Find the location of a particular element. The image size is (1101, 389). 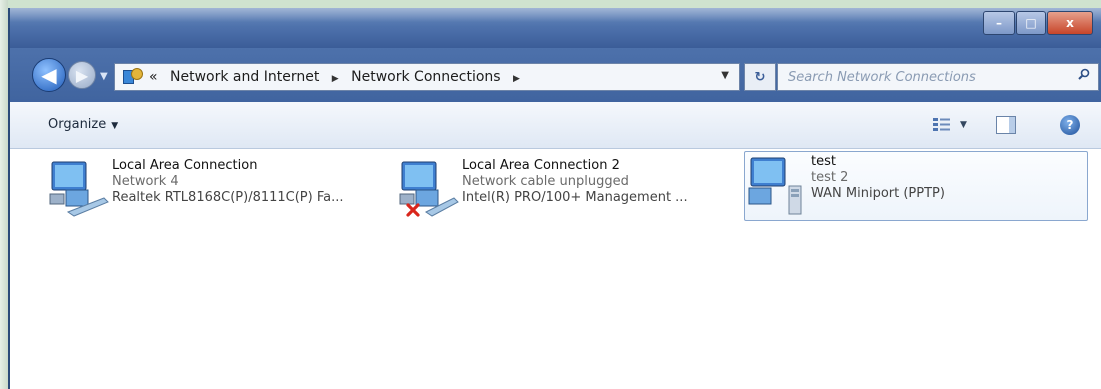

back-button: ◀ is located at coordinates (49, 75).